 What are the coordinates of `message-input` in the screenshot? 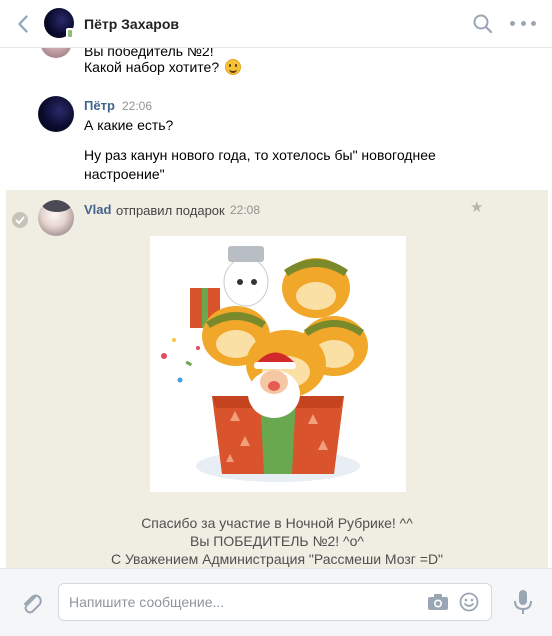 It's located at (239, 602).